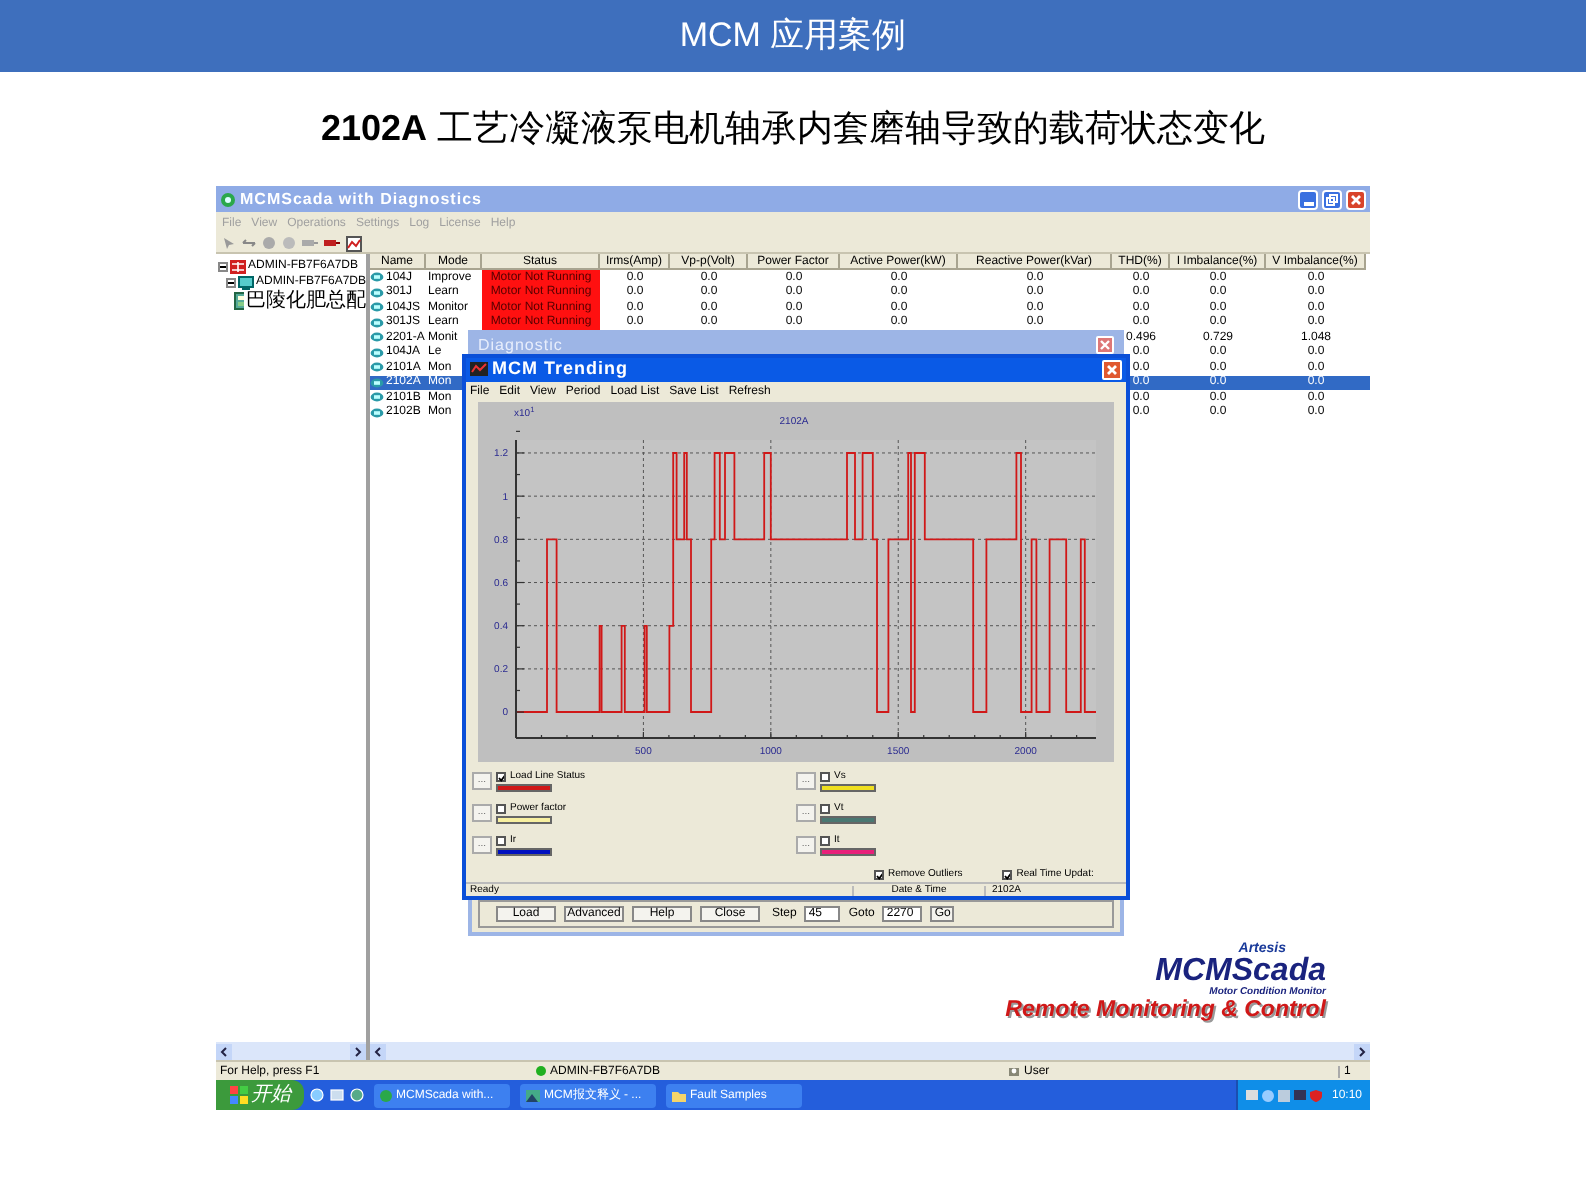  I want to click on window-title: MCM Trending, so click(561, 369).